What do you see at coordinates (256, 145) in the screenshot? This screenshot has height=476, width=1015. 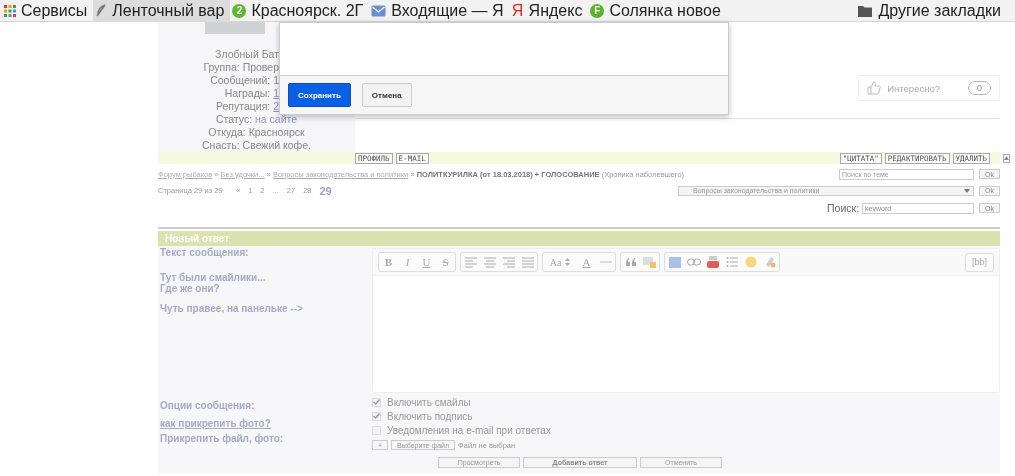 I see `profile-text: Снасть: Свежий кофе.` at bounding box center [256, 145].